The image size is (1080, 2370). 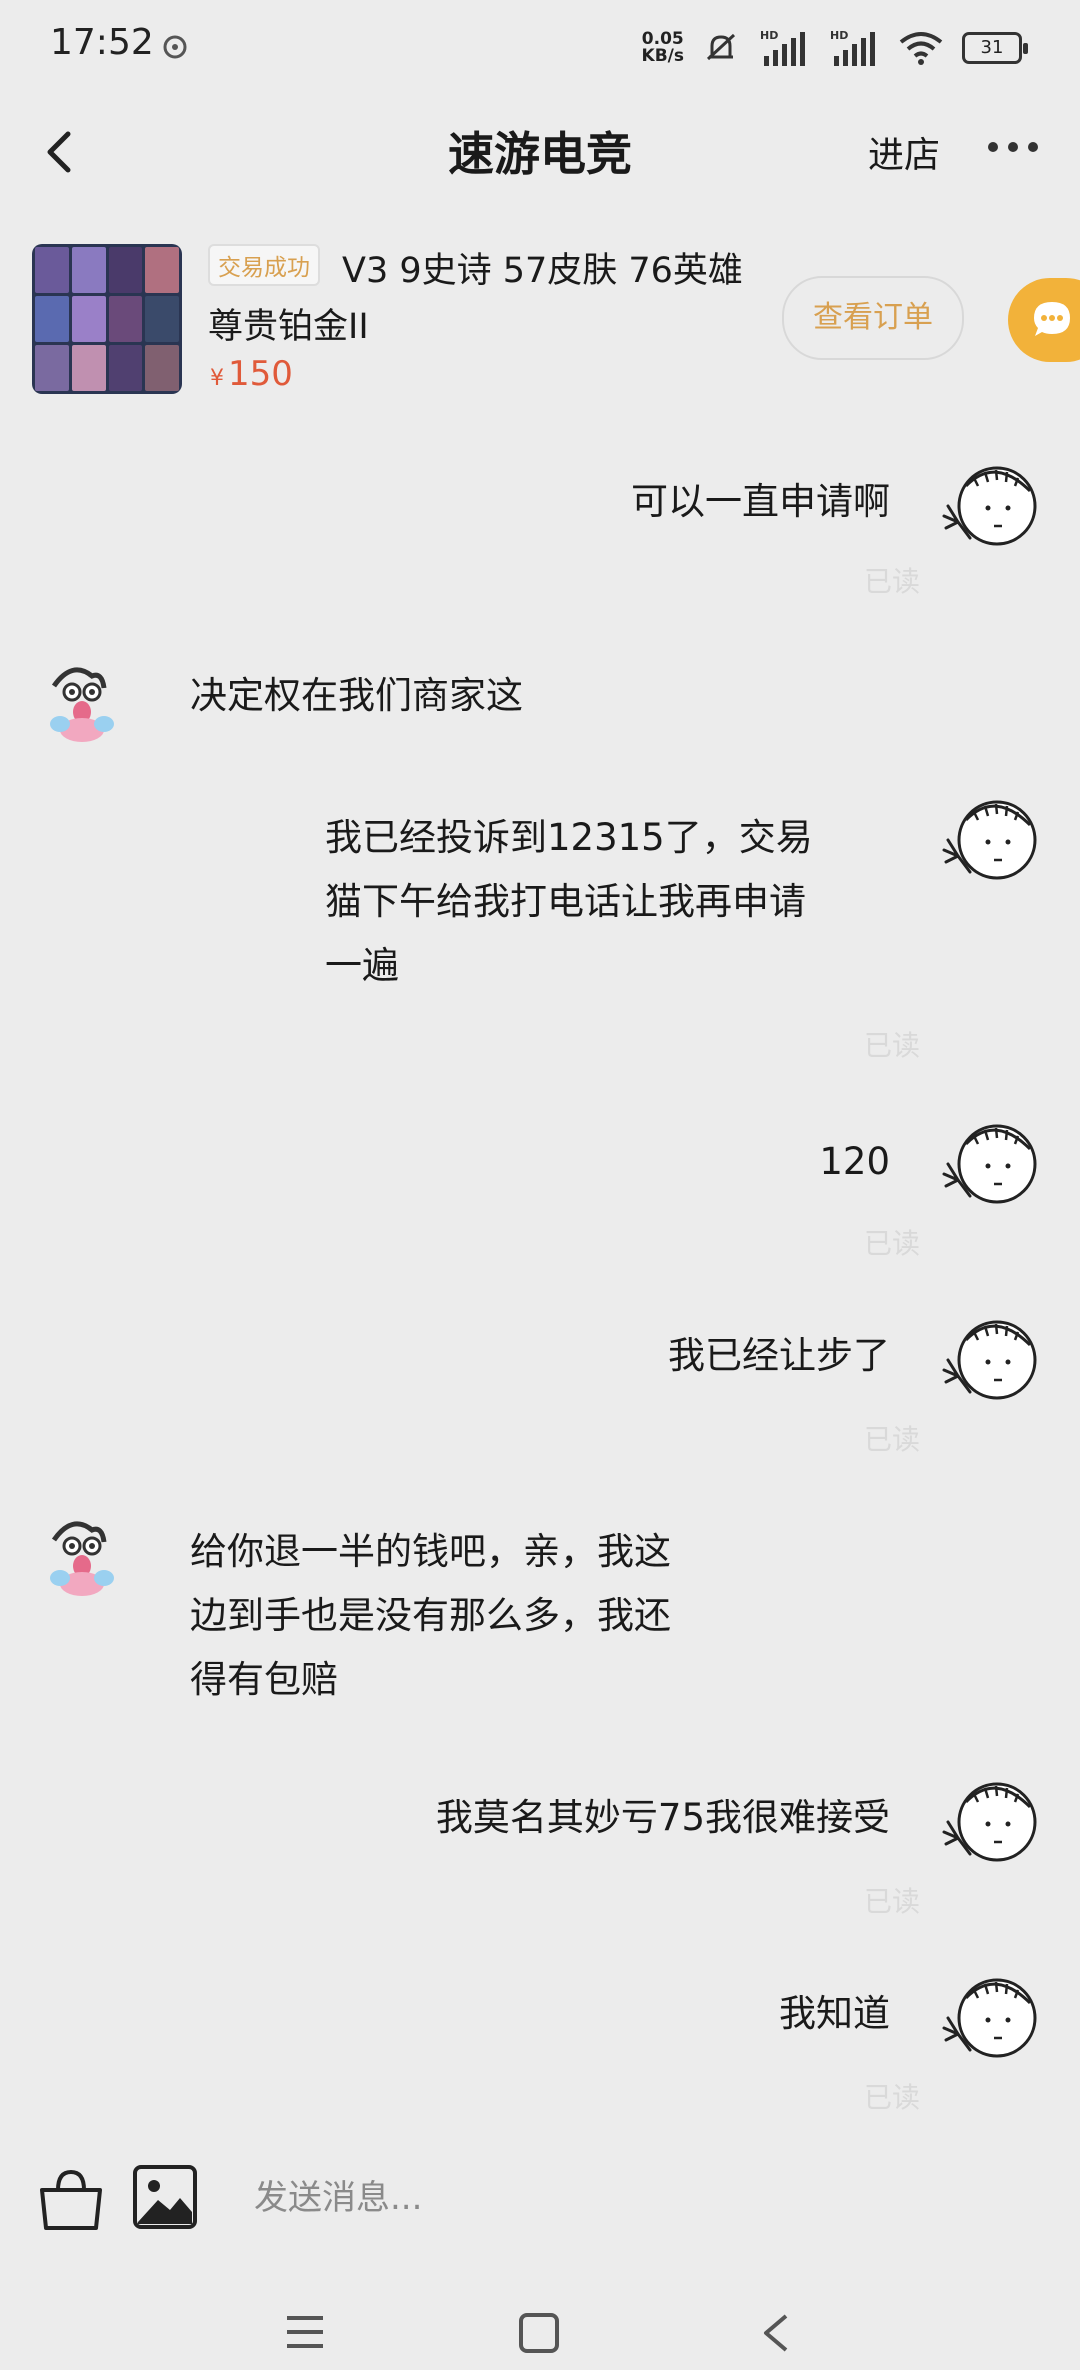 What do you see at coordinates (775, 2333) in the screenshot?
I see `triangle-back-icon` at bounding box center [775, 2333].